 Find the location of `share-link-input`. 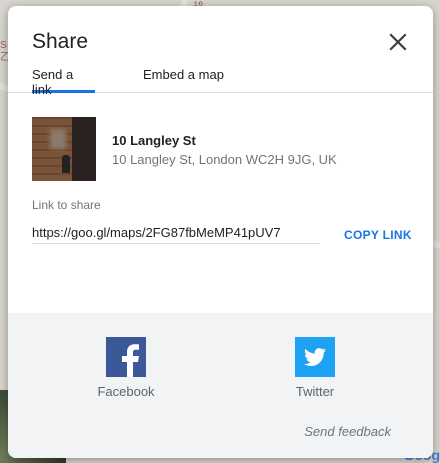

share-link-input is located at coordinates (176, 233).